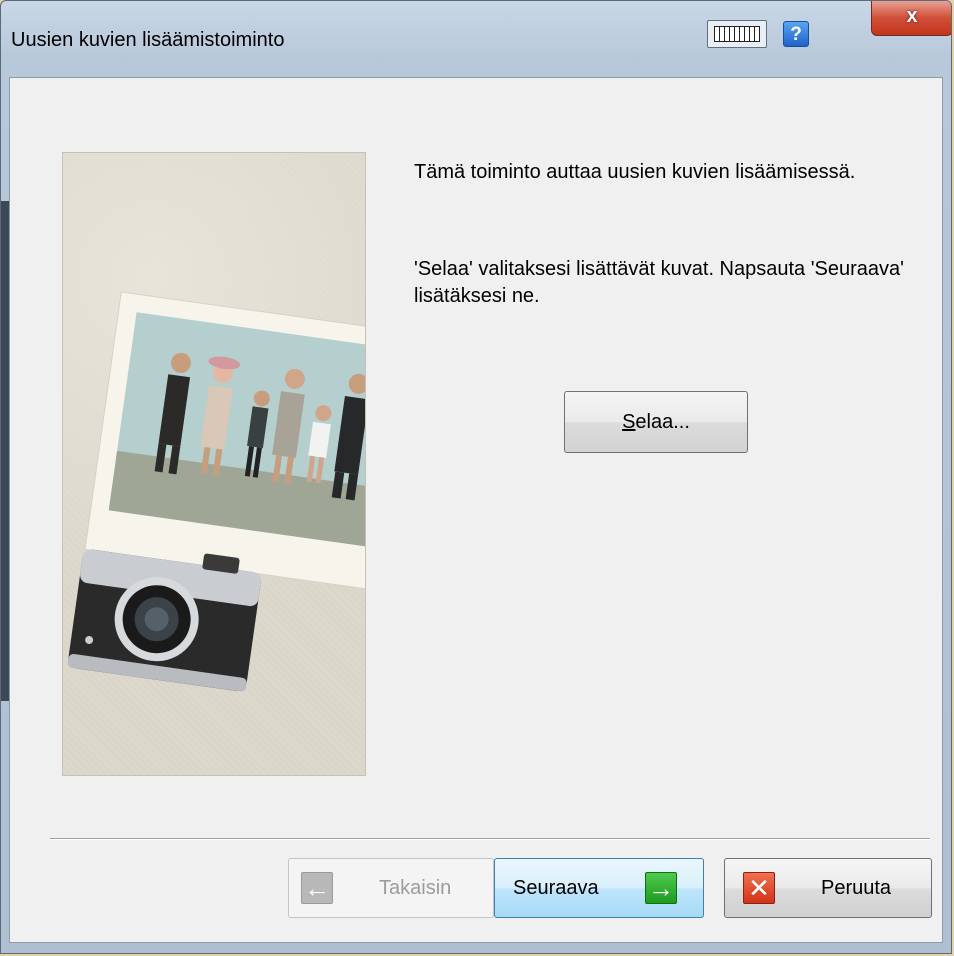 This screenshot has width=954, height=956. What do you see at coordinates (661, 888) in the screenshot?
I see `arrow-right-icon: →` at bounding box center [661, 888].